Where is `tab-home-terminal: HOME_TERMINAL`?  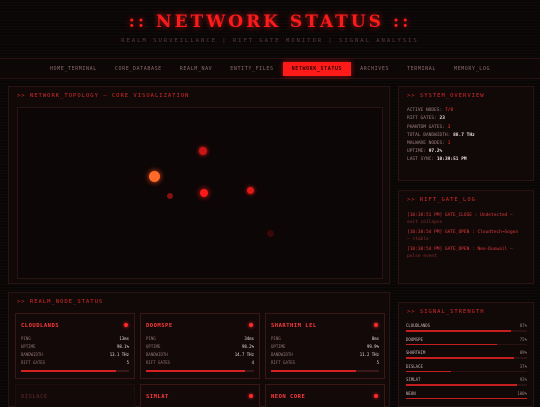
tab-home-terminal: HOME_TERMINAL is located at coordinates (73, 69).